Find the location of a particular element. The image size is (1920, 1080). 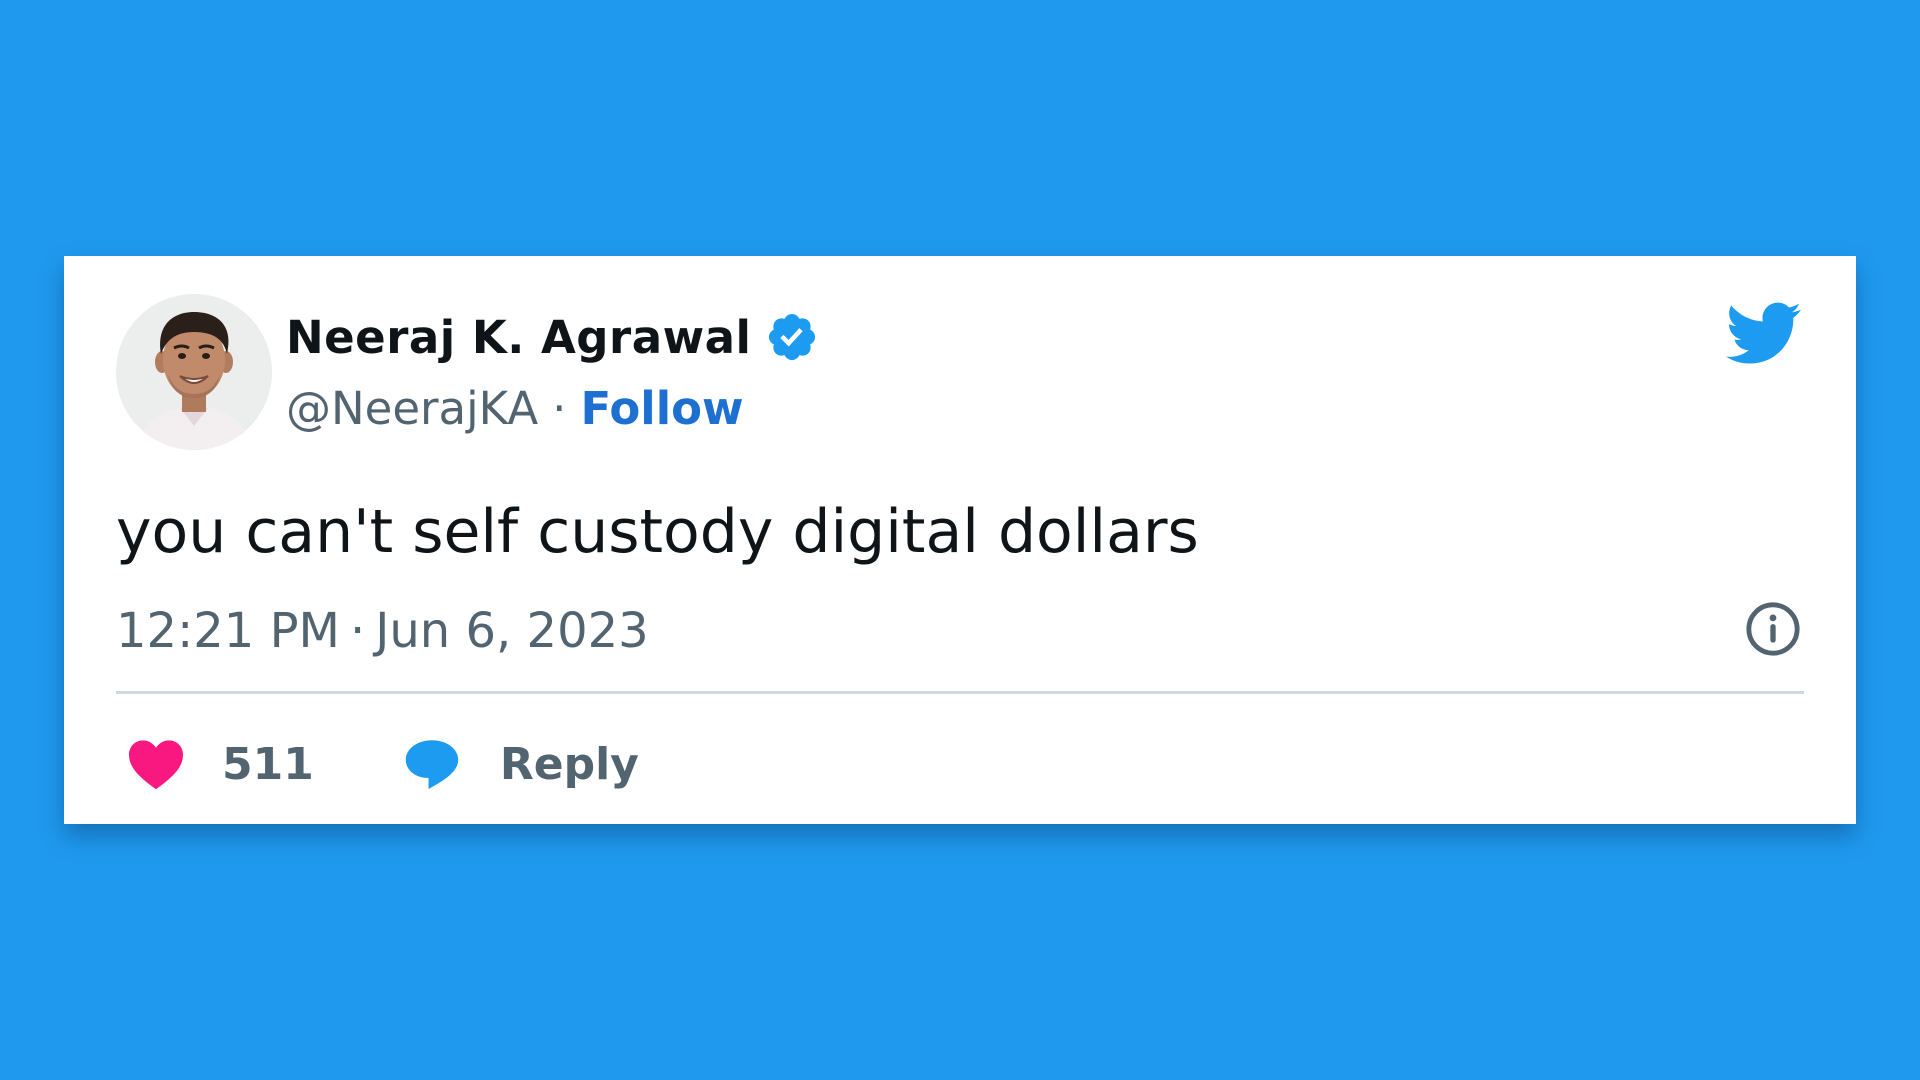

author-name-row: Neeraj K. Agrawal is located at coordinates (552, 337).